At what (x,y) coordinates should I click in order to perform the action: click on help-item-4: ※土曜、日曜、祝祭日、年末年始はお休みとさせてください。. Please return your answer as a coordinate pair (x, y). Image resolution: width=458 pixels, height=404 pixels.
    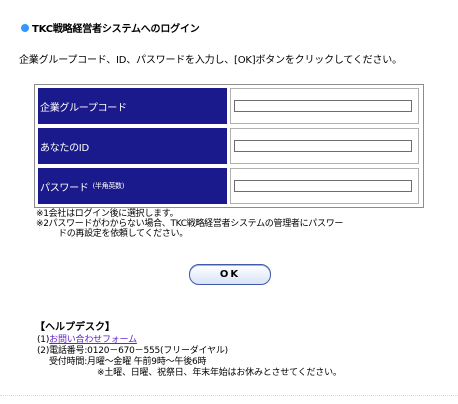
    Looking at the image, I should click on (219, 373).